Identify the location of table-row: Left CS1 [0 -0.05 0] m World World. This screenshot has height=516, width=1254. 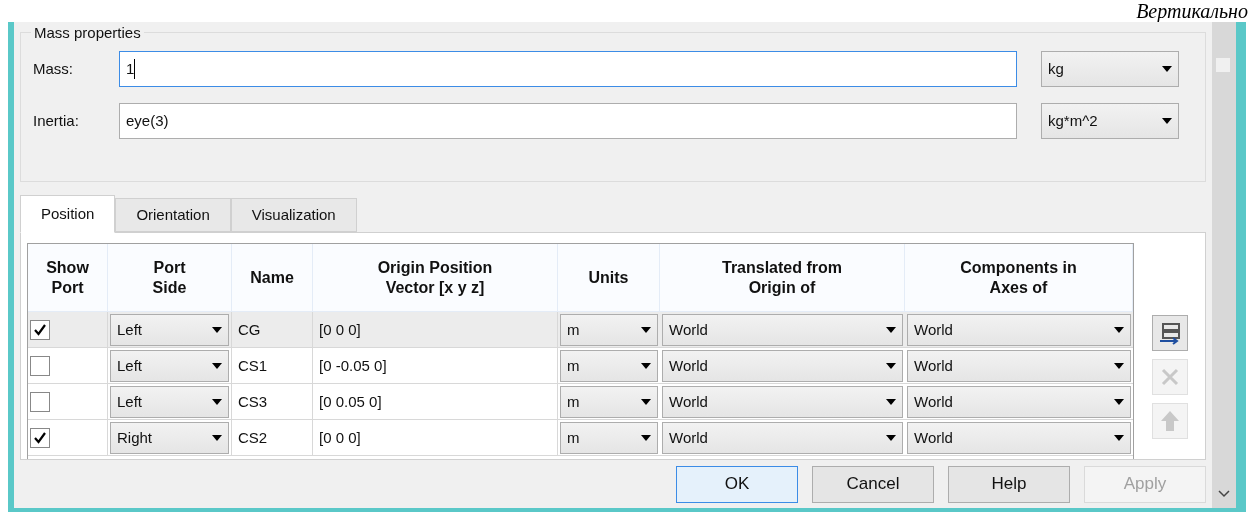
(580, 366).